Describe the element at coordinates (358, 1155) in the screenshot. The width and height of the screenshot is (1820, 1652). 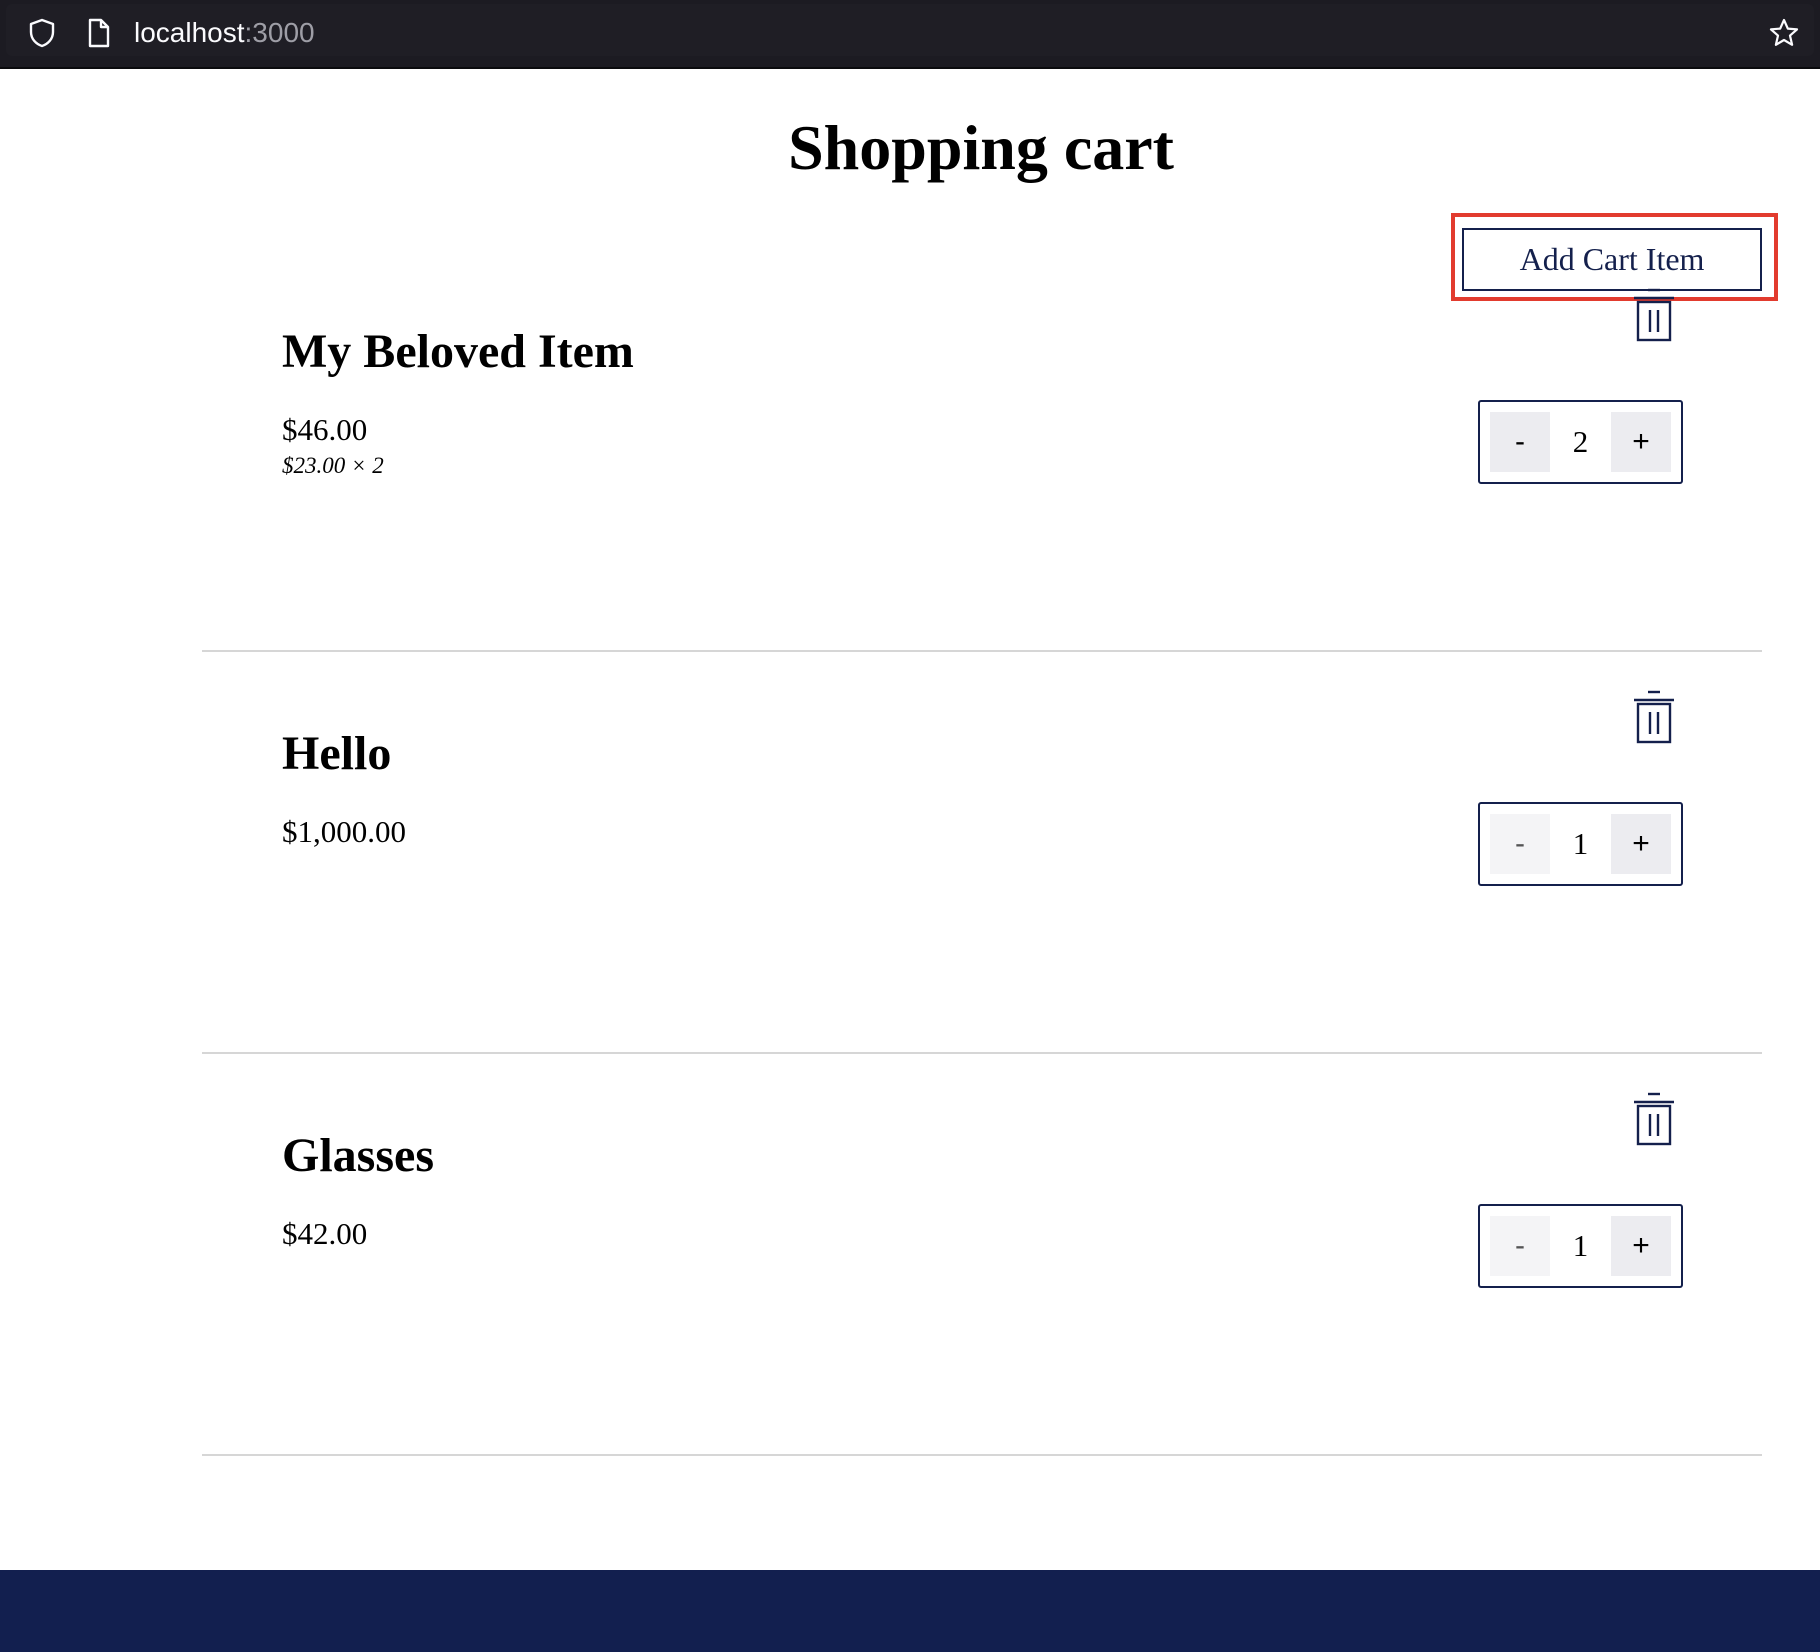
I see `item-name: Glasses` at that location.